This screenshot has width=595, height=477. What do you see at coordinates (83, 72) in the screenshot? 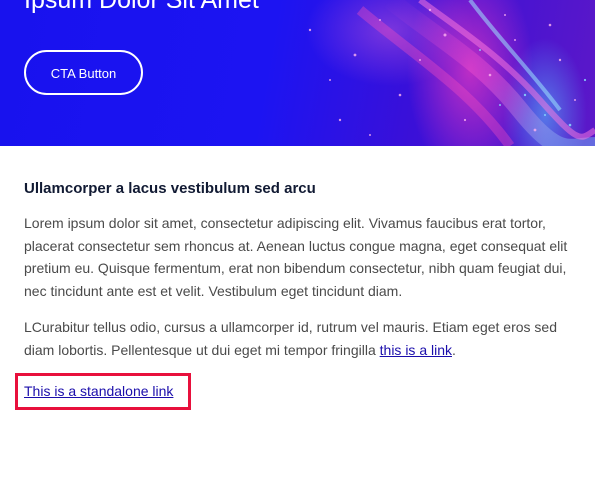
I see `cta-button: CTA Button` at bounding box center [83, 72].